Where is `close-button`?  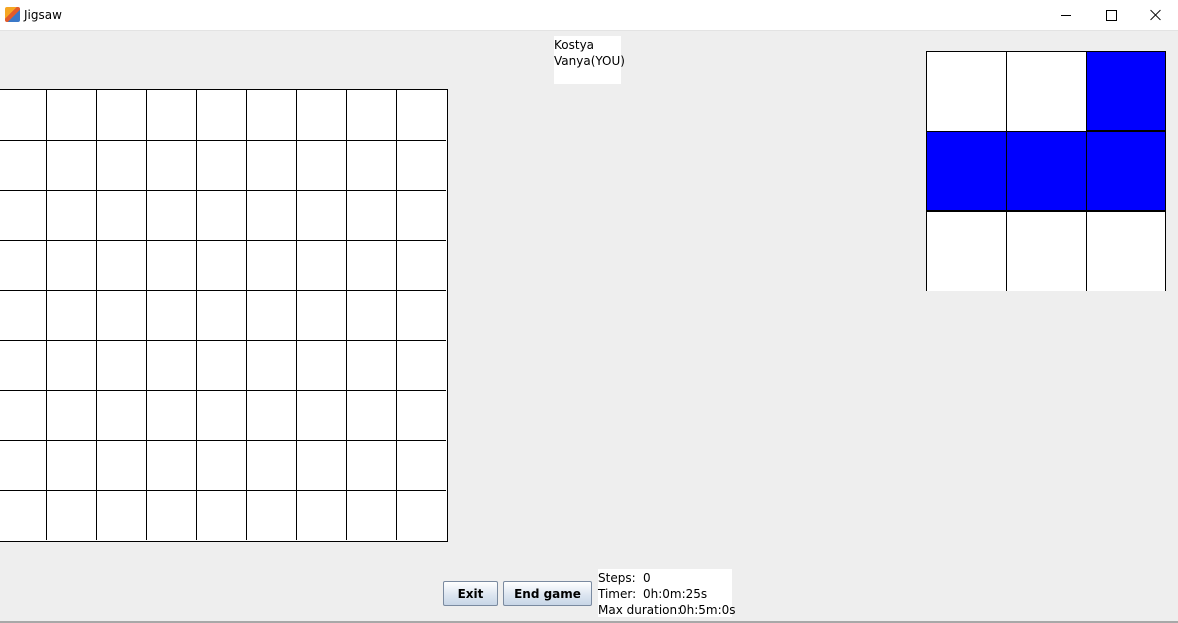 close-button is located at coordinates (1155, 15).